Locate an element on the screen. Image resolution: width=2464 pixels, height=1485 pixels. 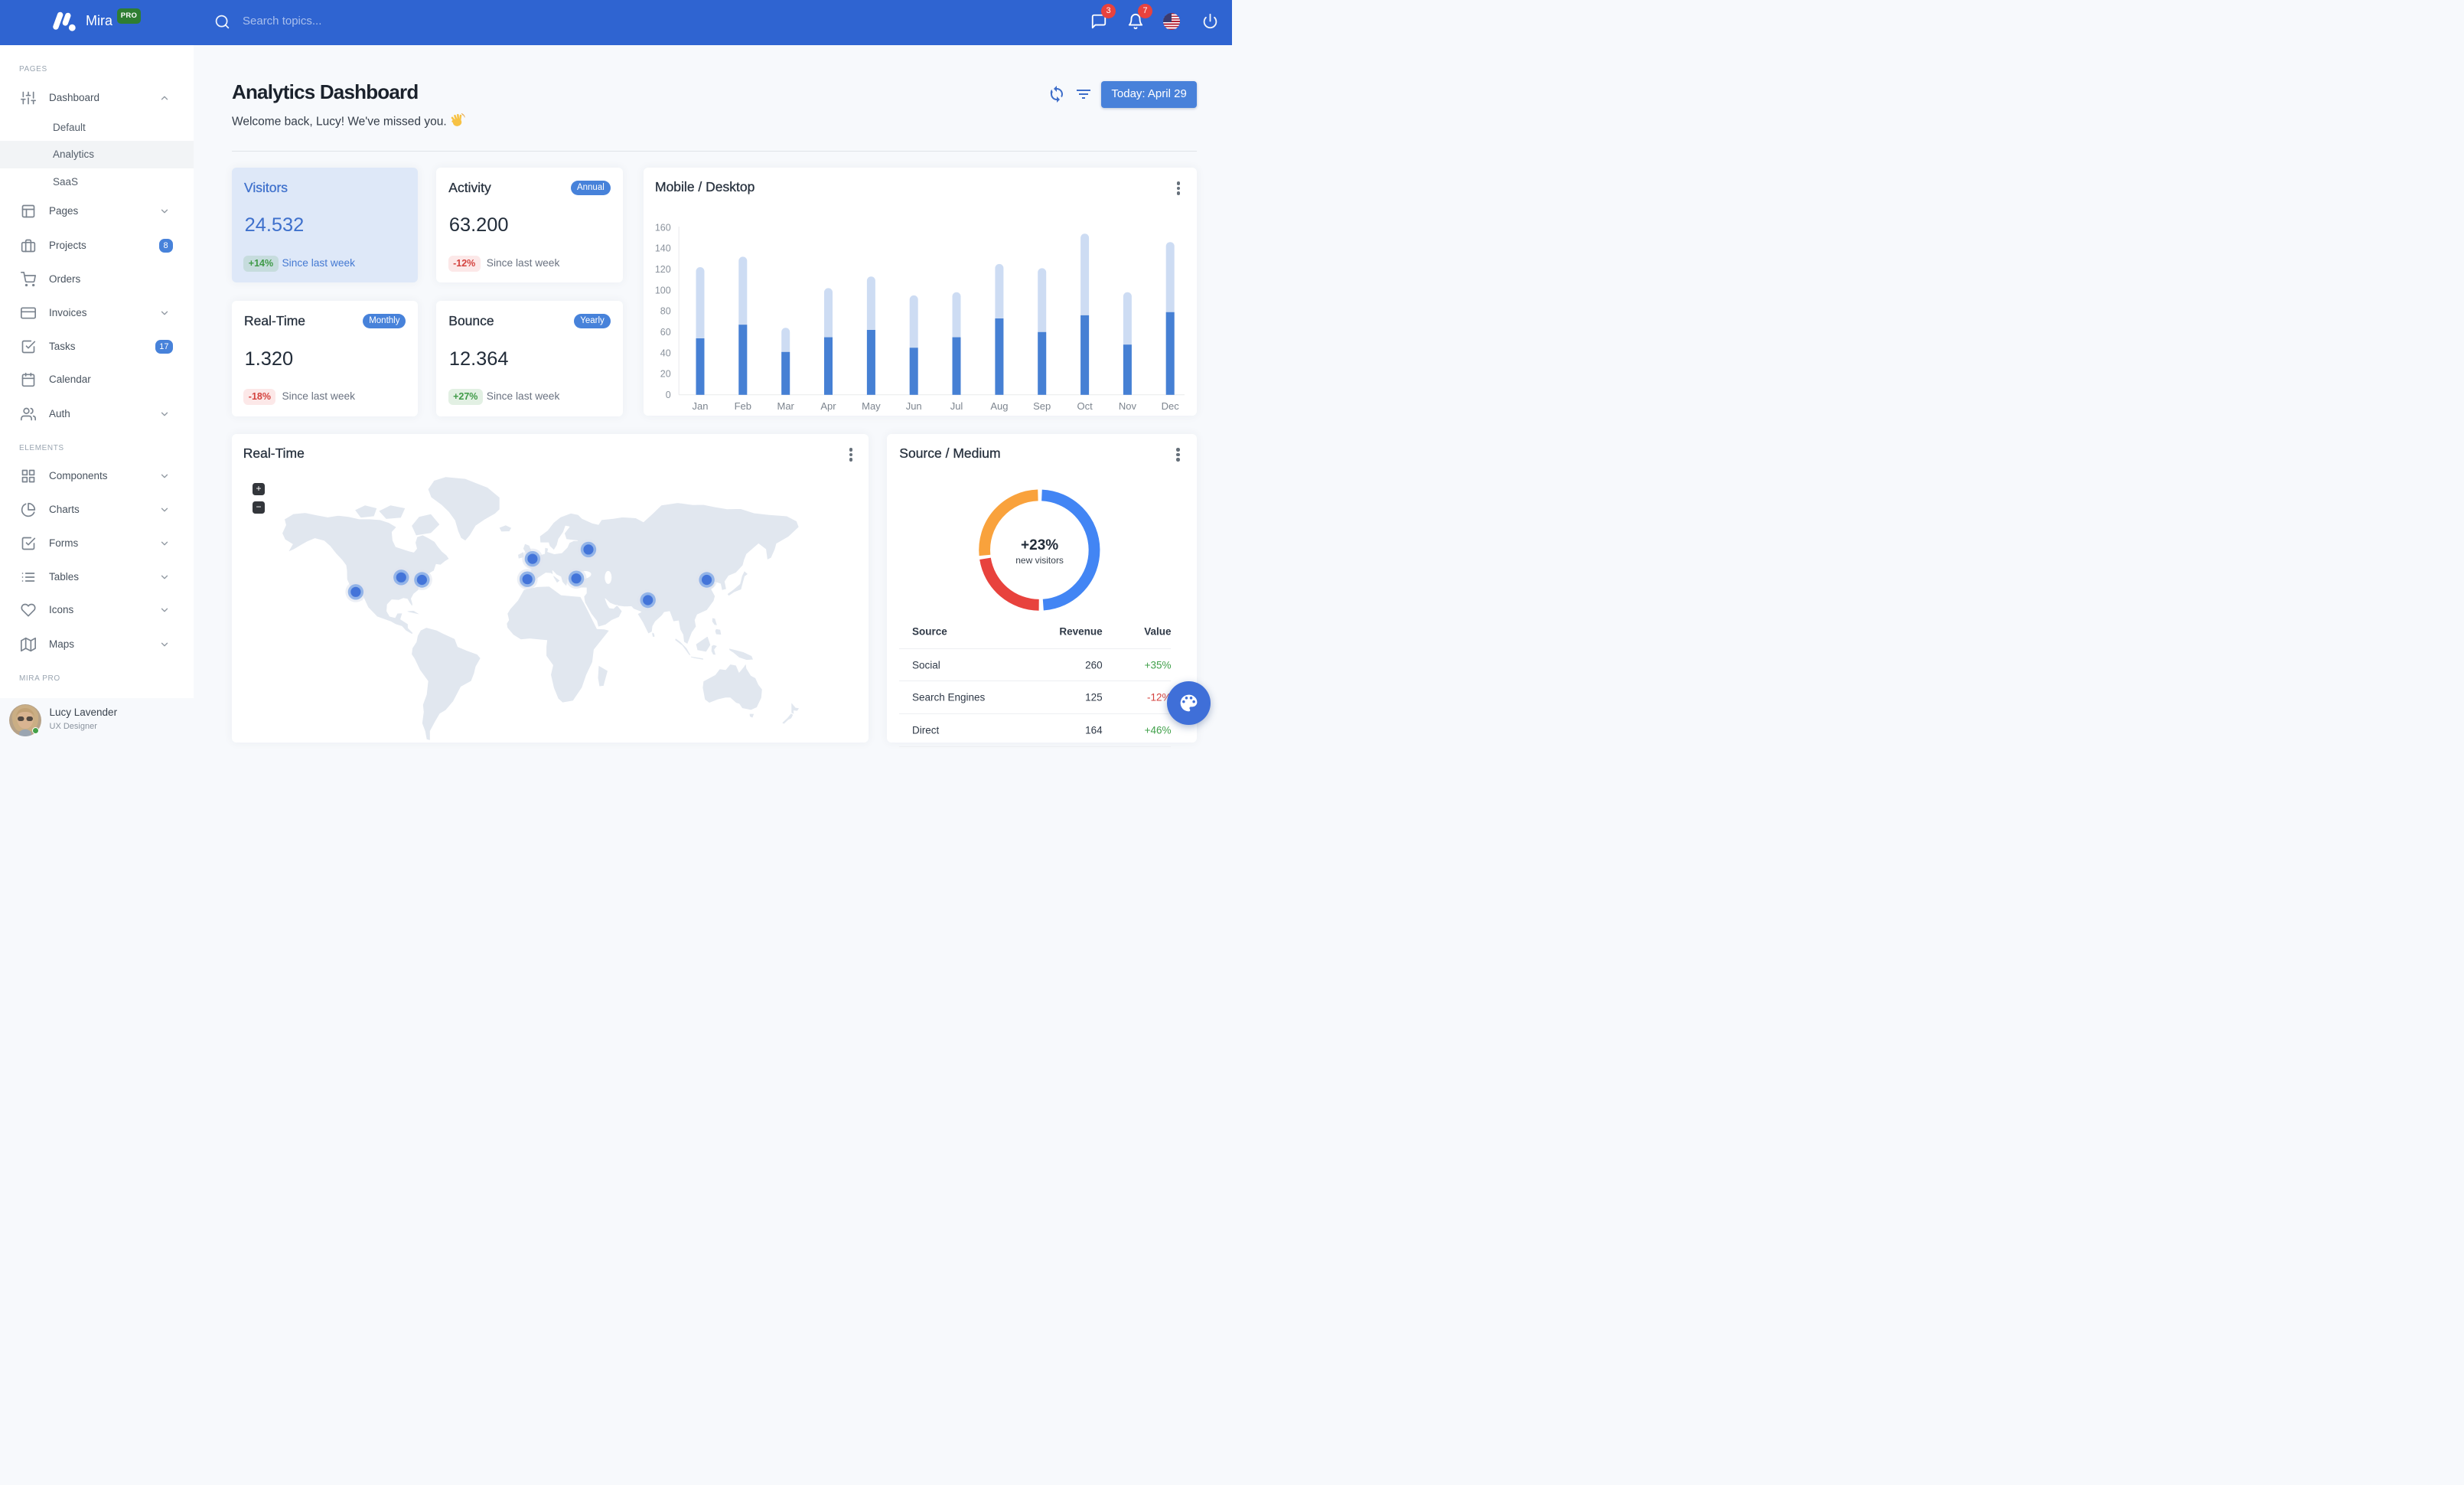
svg-text: 0 is located at coordinates (669, 395).